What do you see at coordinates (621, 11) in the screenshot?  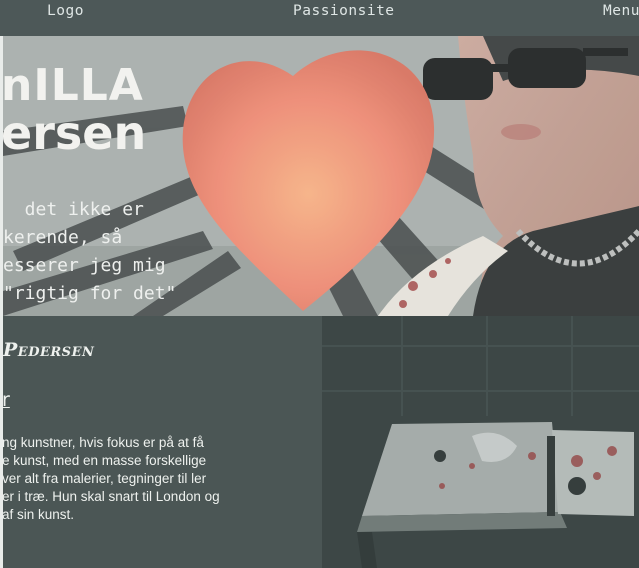 I see `nav-menu-button: Menu` at bounding box center [621, 11].